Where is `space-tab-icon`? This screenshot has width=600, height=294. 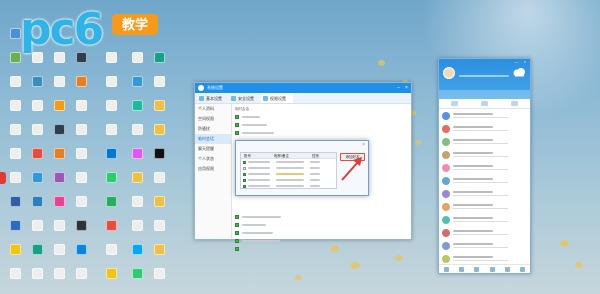 space-tab-icon is located at coordinates (515, 103).